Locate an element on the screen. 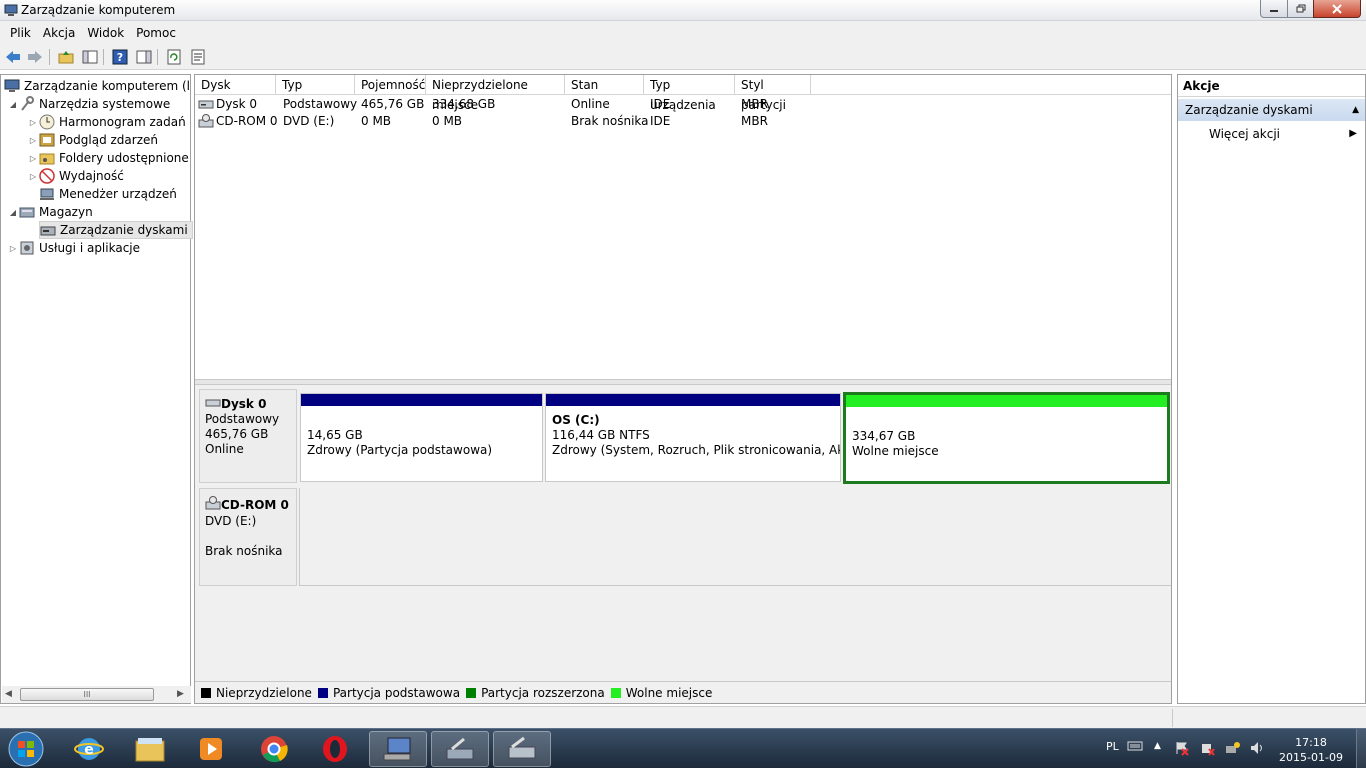  start-button is located at coordinates (26, 749).